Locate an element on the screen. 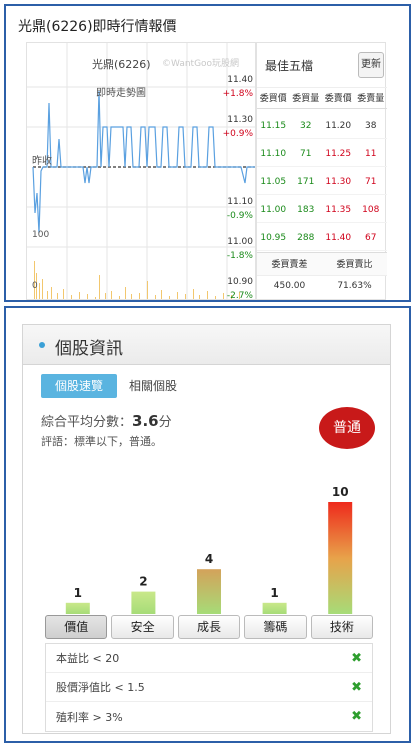 The width and height of the screenshot is (415, 747). rating-badge: 普通 is located at coordinates (347, 428).